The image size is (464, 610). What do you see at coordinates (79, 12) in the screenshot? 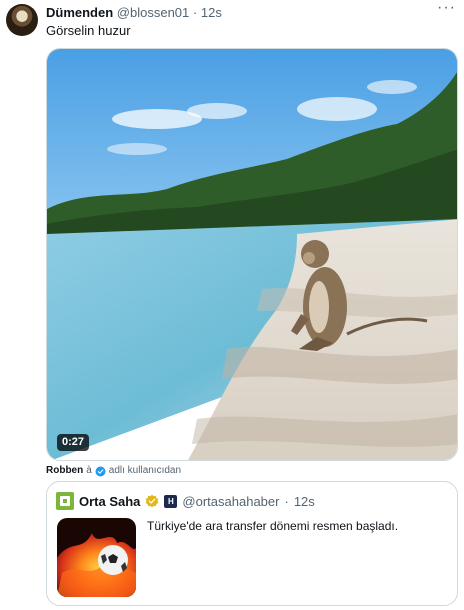
I see `author-name: Dümenden` at bounding box center [79, 12].